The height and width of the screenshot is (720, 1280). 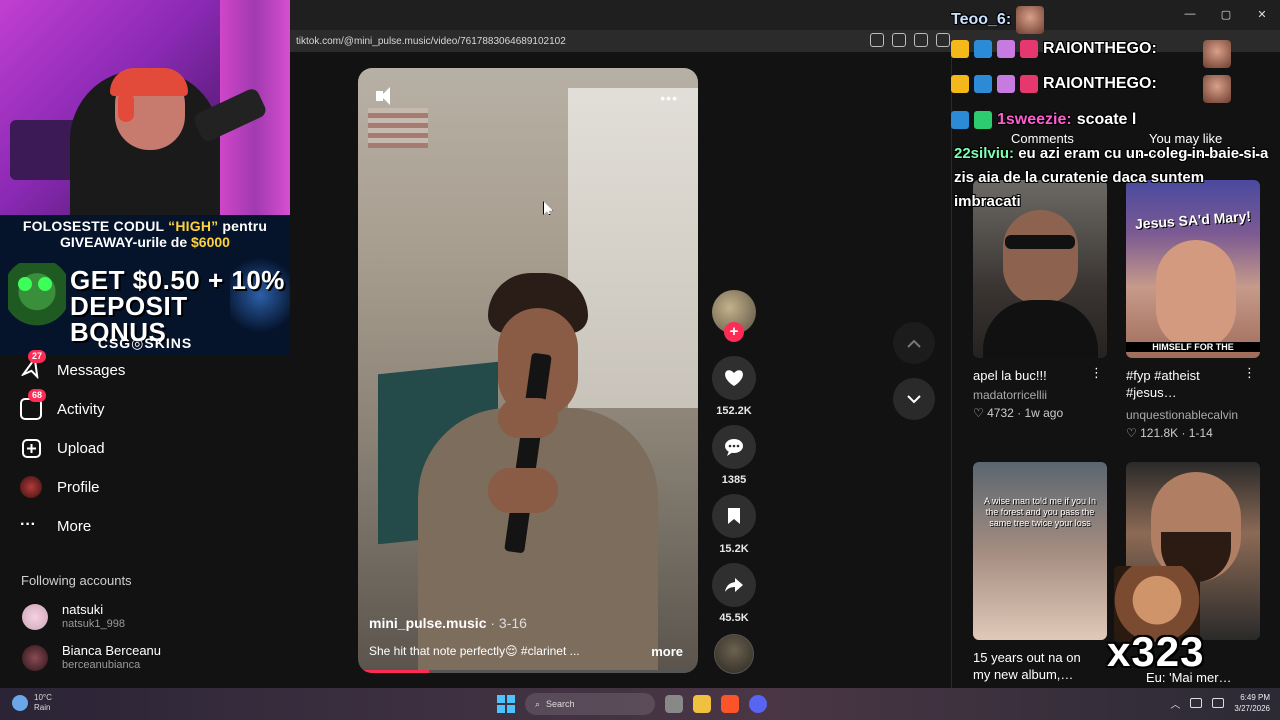 What do you see at coordinates (112, 650) in the screenshot?
I see `account-name: Bianca Berceanu` at bounding box center [112, 650].